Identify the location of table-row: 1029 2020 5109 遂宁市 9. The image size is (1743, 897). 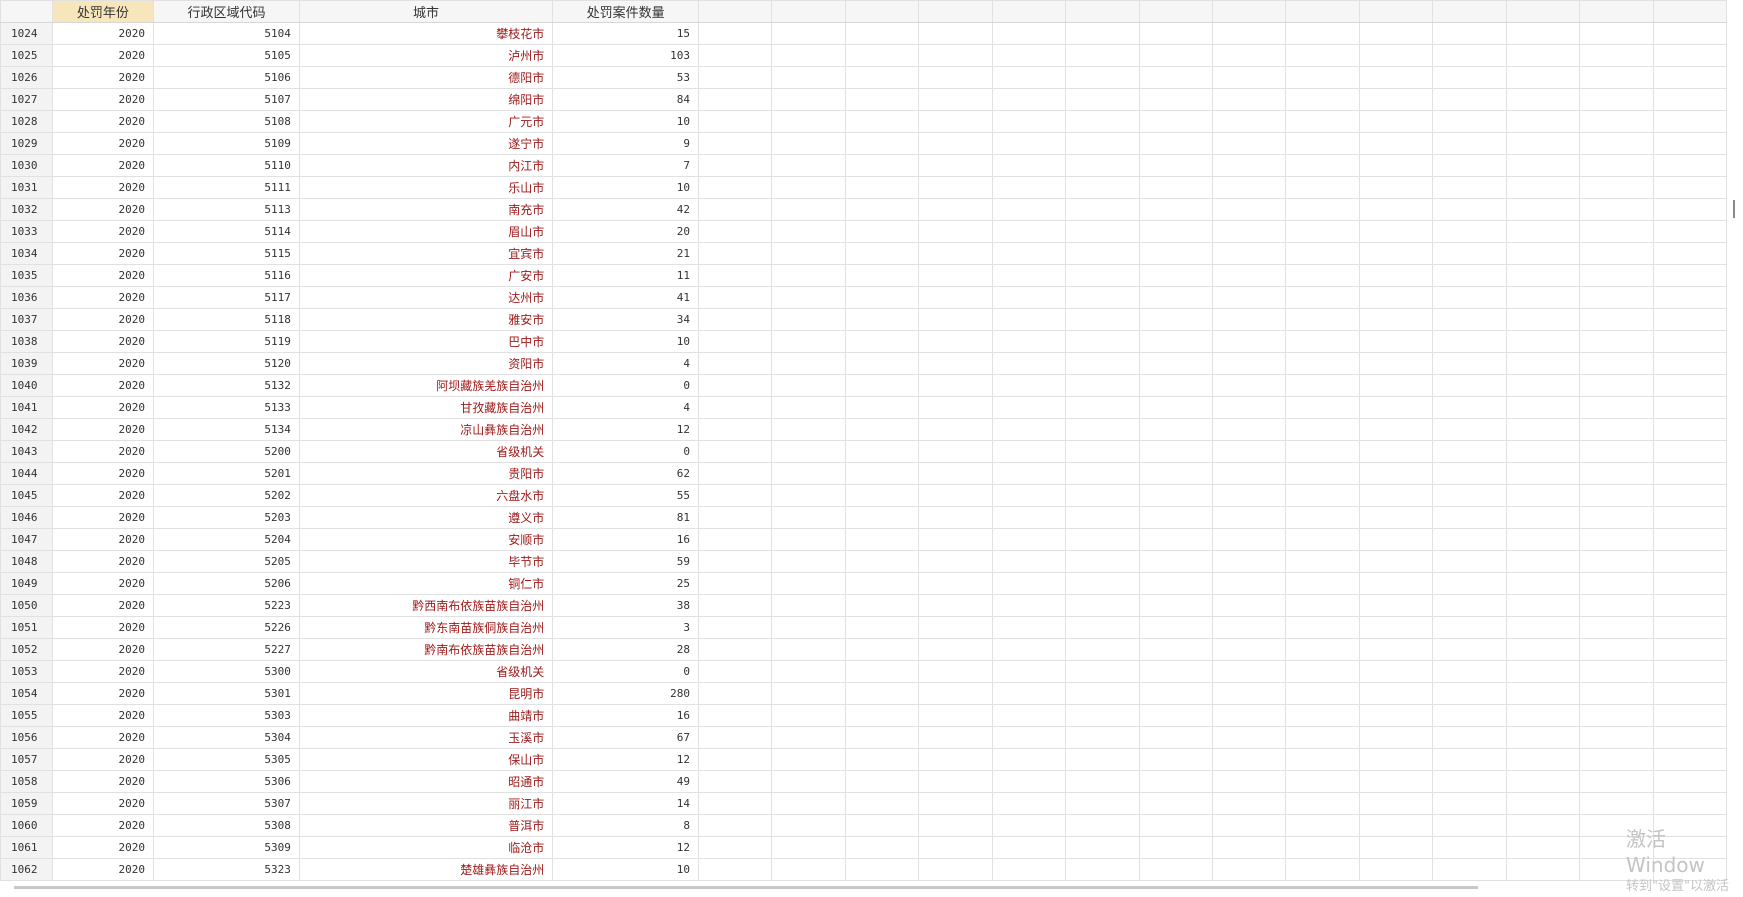
(864, 143).